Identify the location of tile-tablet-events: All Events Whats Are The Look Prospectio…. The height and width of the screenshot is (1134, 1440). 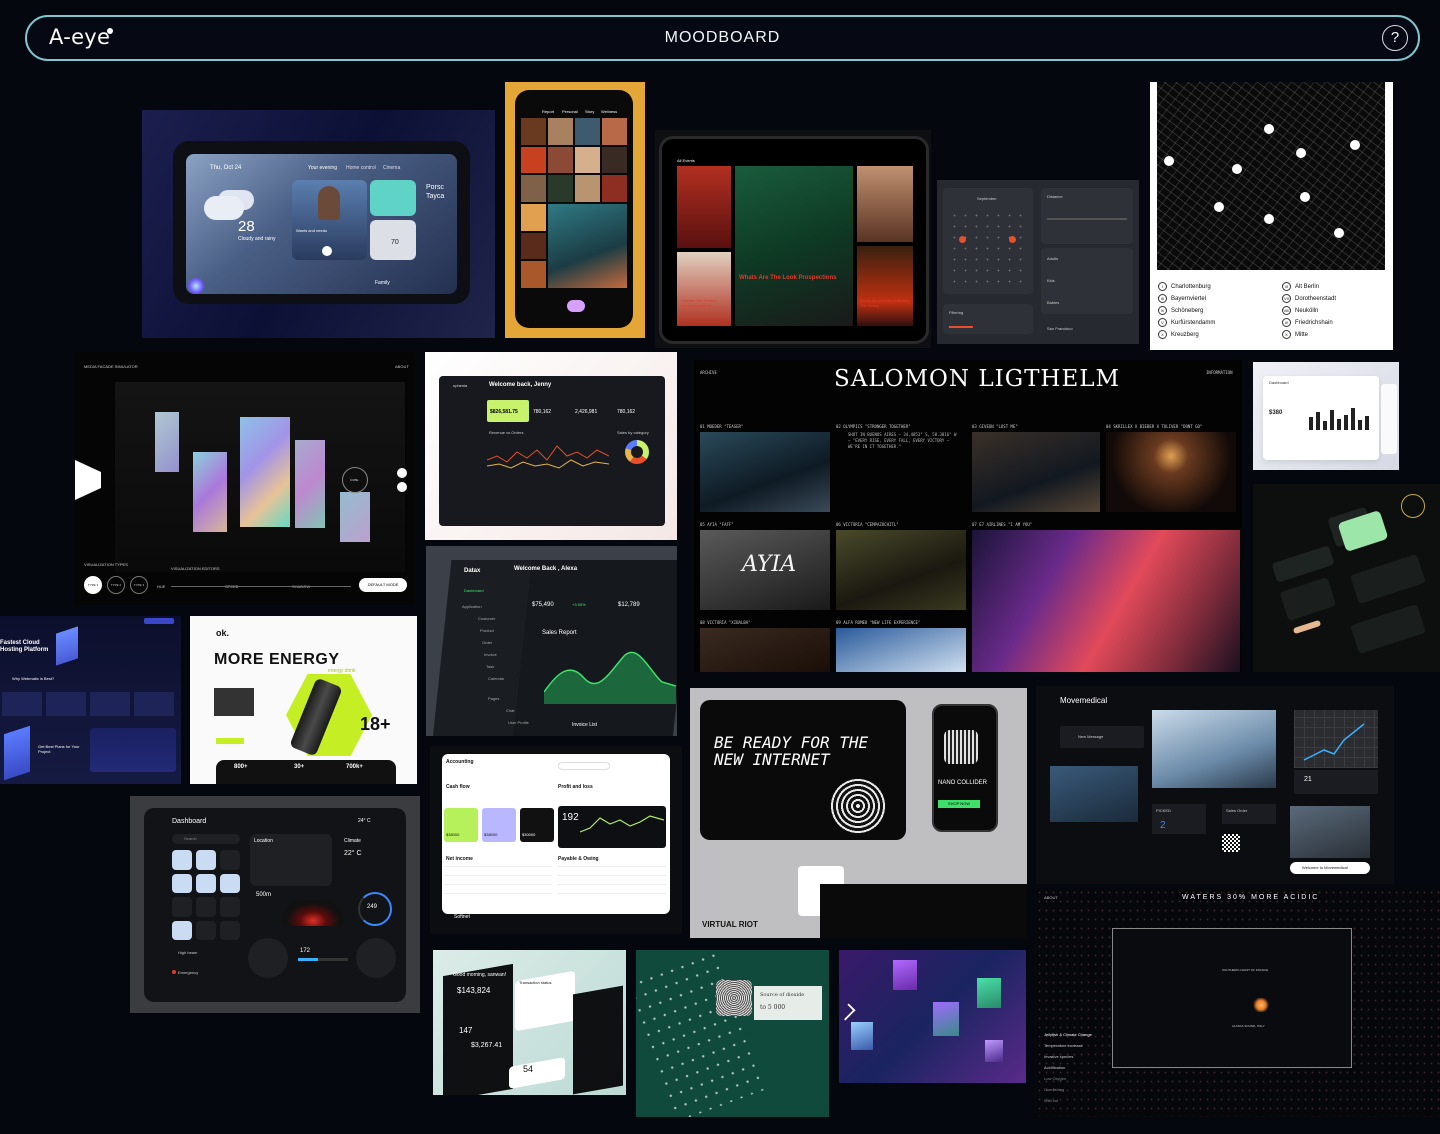
(793, 239).